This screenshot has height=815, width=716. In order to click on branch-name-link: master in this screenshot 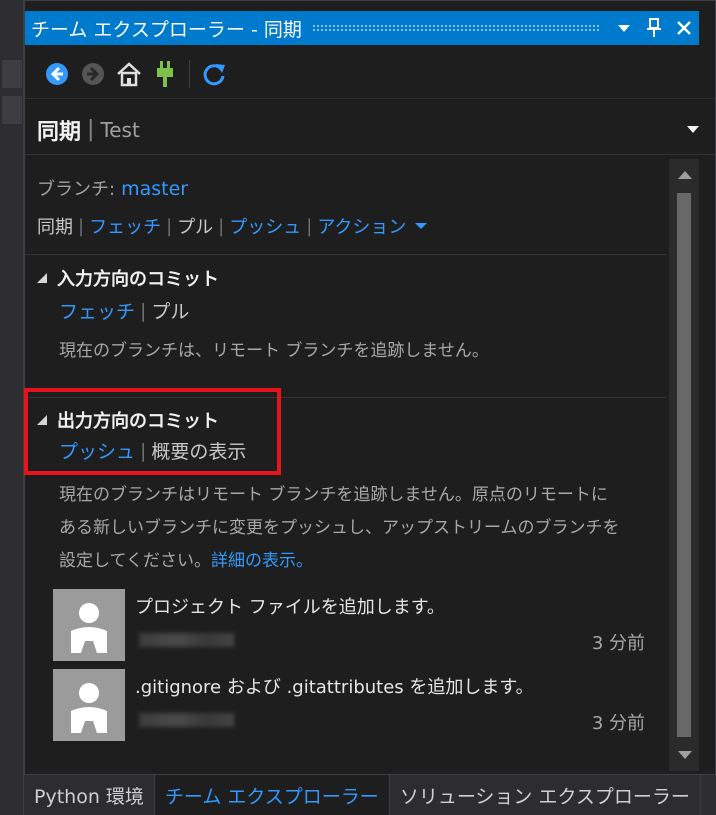, I will do `click(154, 189)`.